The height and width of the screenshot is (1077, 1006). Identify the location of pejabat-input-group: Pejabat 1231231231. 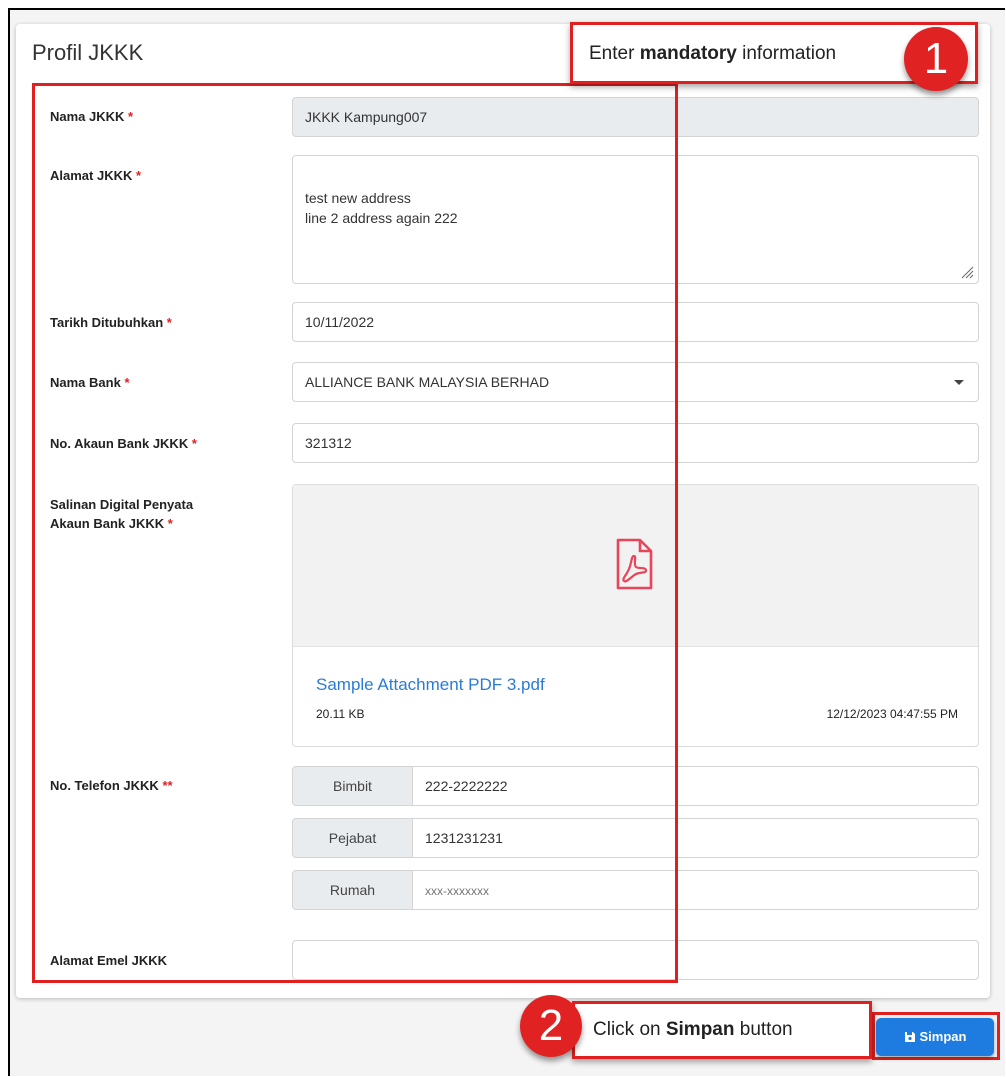
(635, 838).